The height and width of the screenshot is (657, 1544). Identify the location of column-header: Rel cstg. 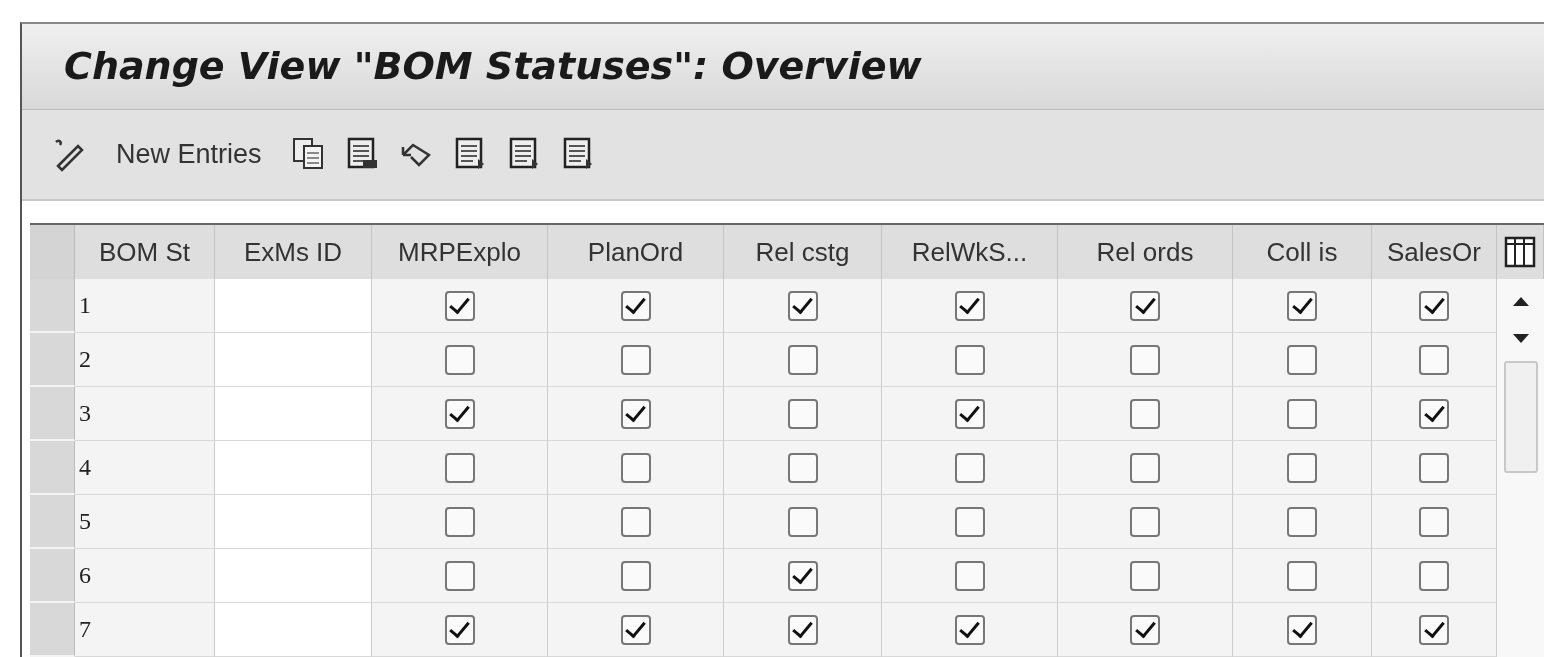
(803, 252).